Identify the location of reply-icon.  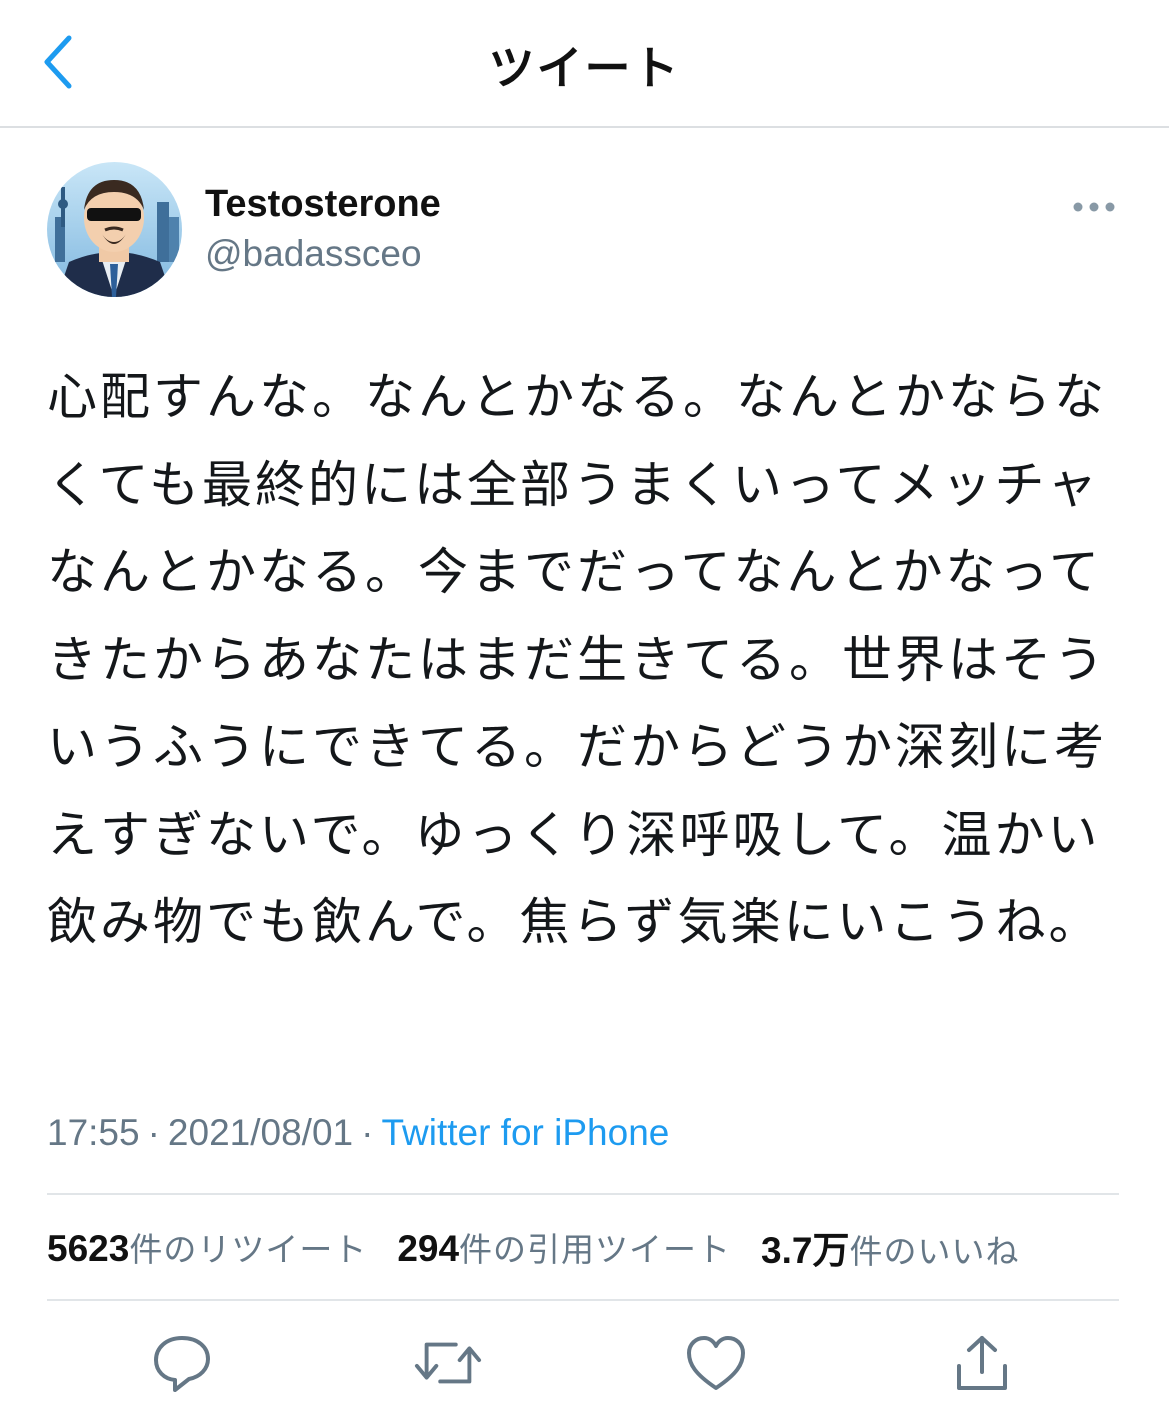
(182, 1364).